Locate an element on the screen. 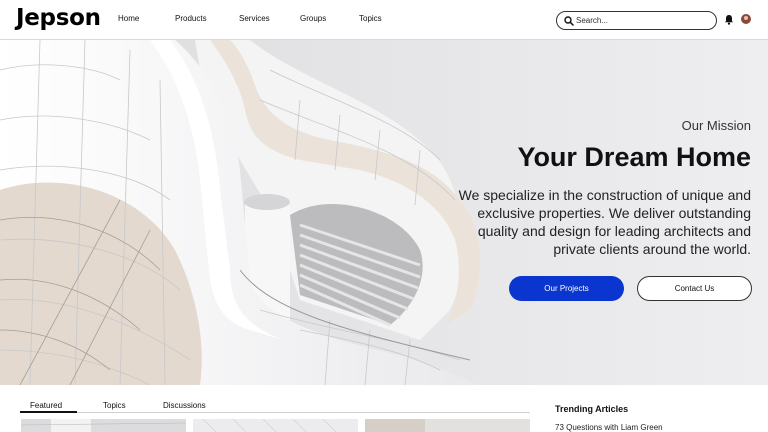 The height and width of the screenshot is (432, 768). tab-discussions: Discussions is located at coordinates (184, 405).